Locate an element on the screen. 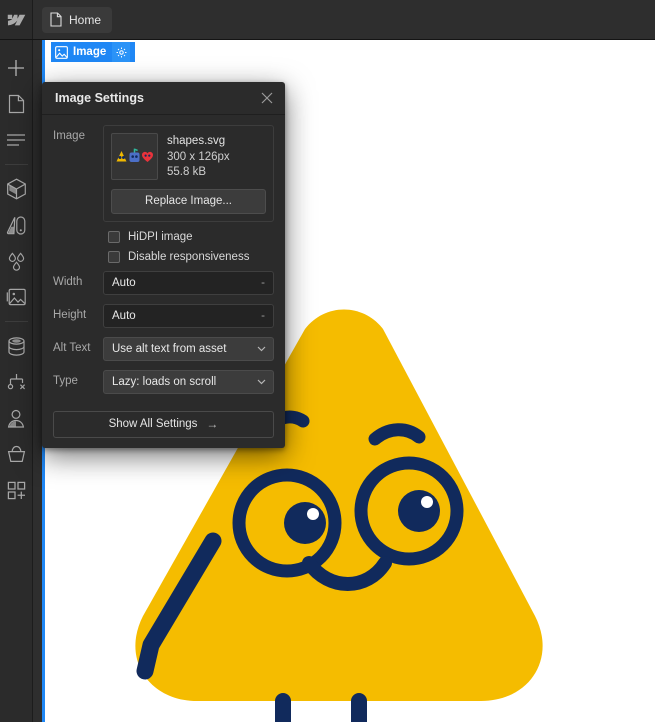  apps-grid-icon is located at coordinates (16, 490).